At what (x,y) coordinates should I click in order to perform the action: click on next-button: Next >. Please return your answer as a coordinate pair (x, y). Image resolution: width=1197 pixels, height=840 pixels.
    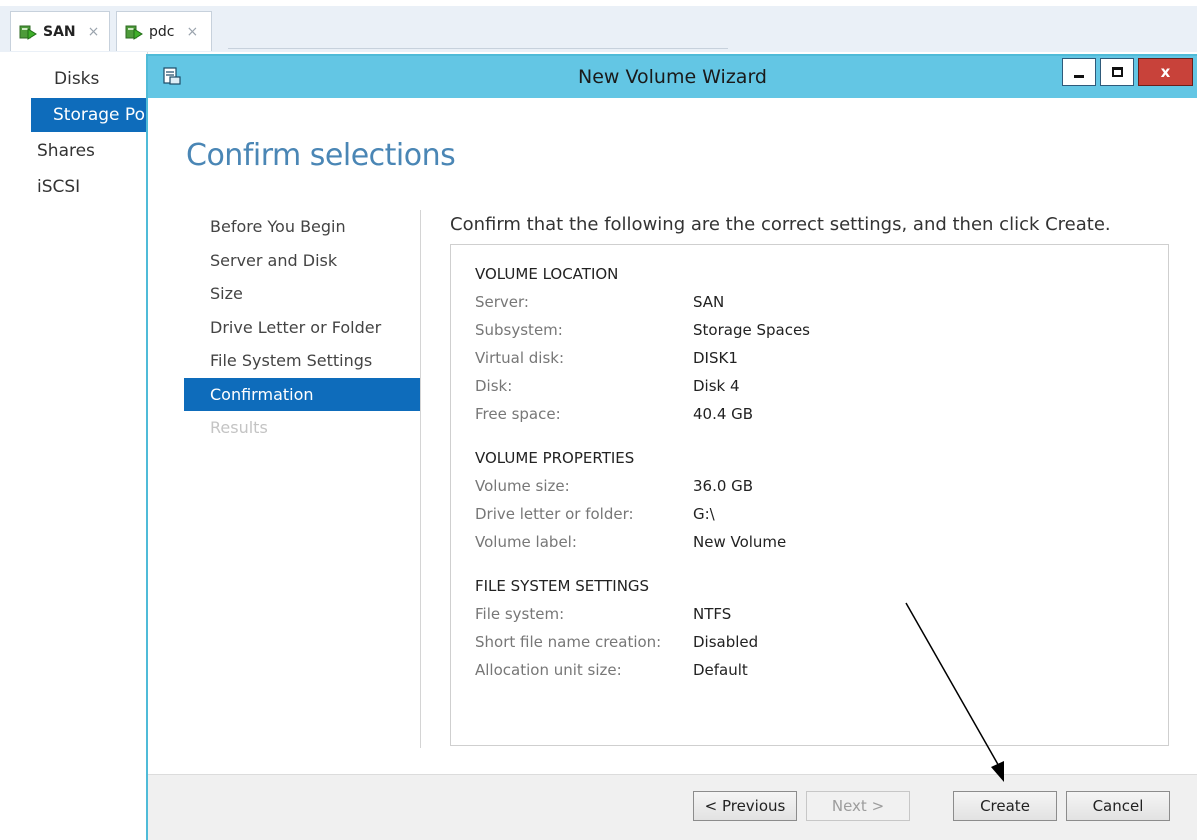
    Looking at the image, I should click on (858, 806).